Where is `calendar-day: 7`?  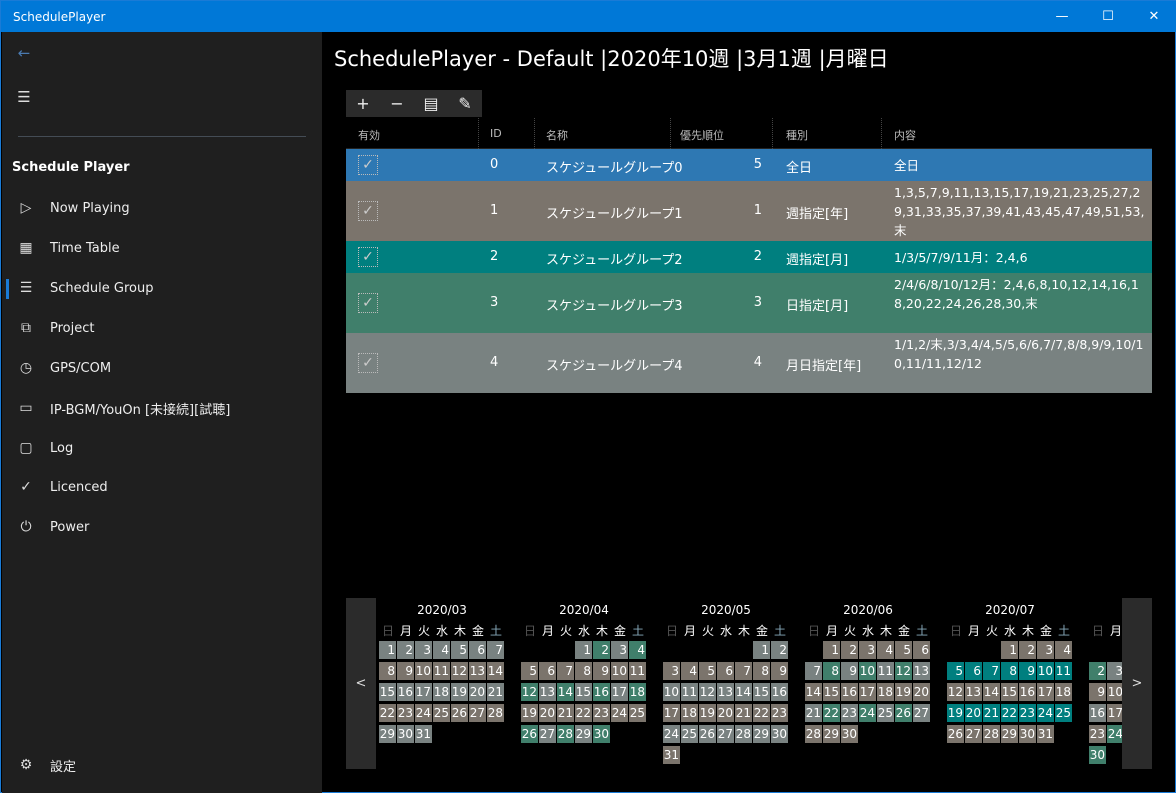
calendar-day: 7 is located at coordinates (495, 650).